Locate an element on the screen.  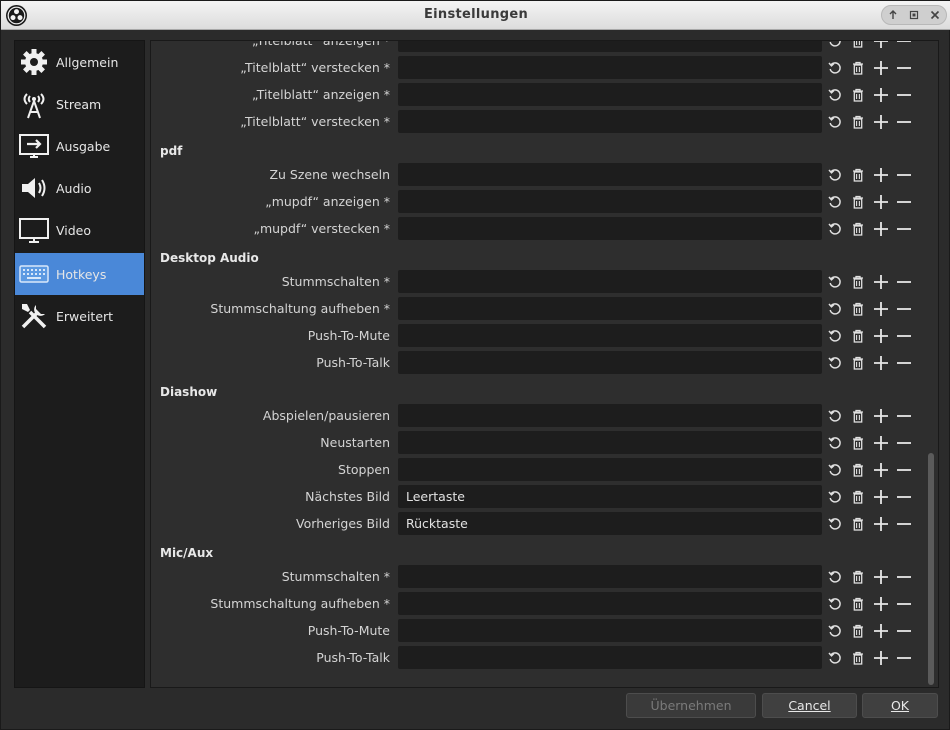
sidebar-item-audio: Audio is located at coordinates (79, 188).